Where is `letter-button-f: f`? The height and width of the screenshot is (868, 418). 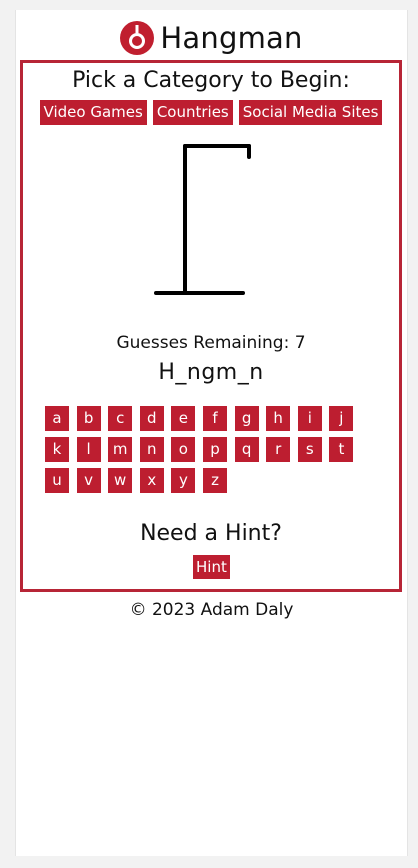 letter-button-f: f is located at coordinates (215, 418).